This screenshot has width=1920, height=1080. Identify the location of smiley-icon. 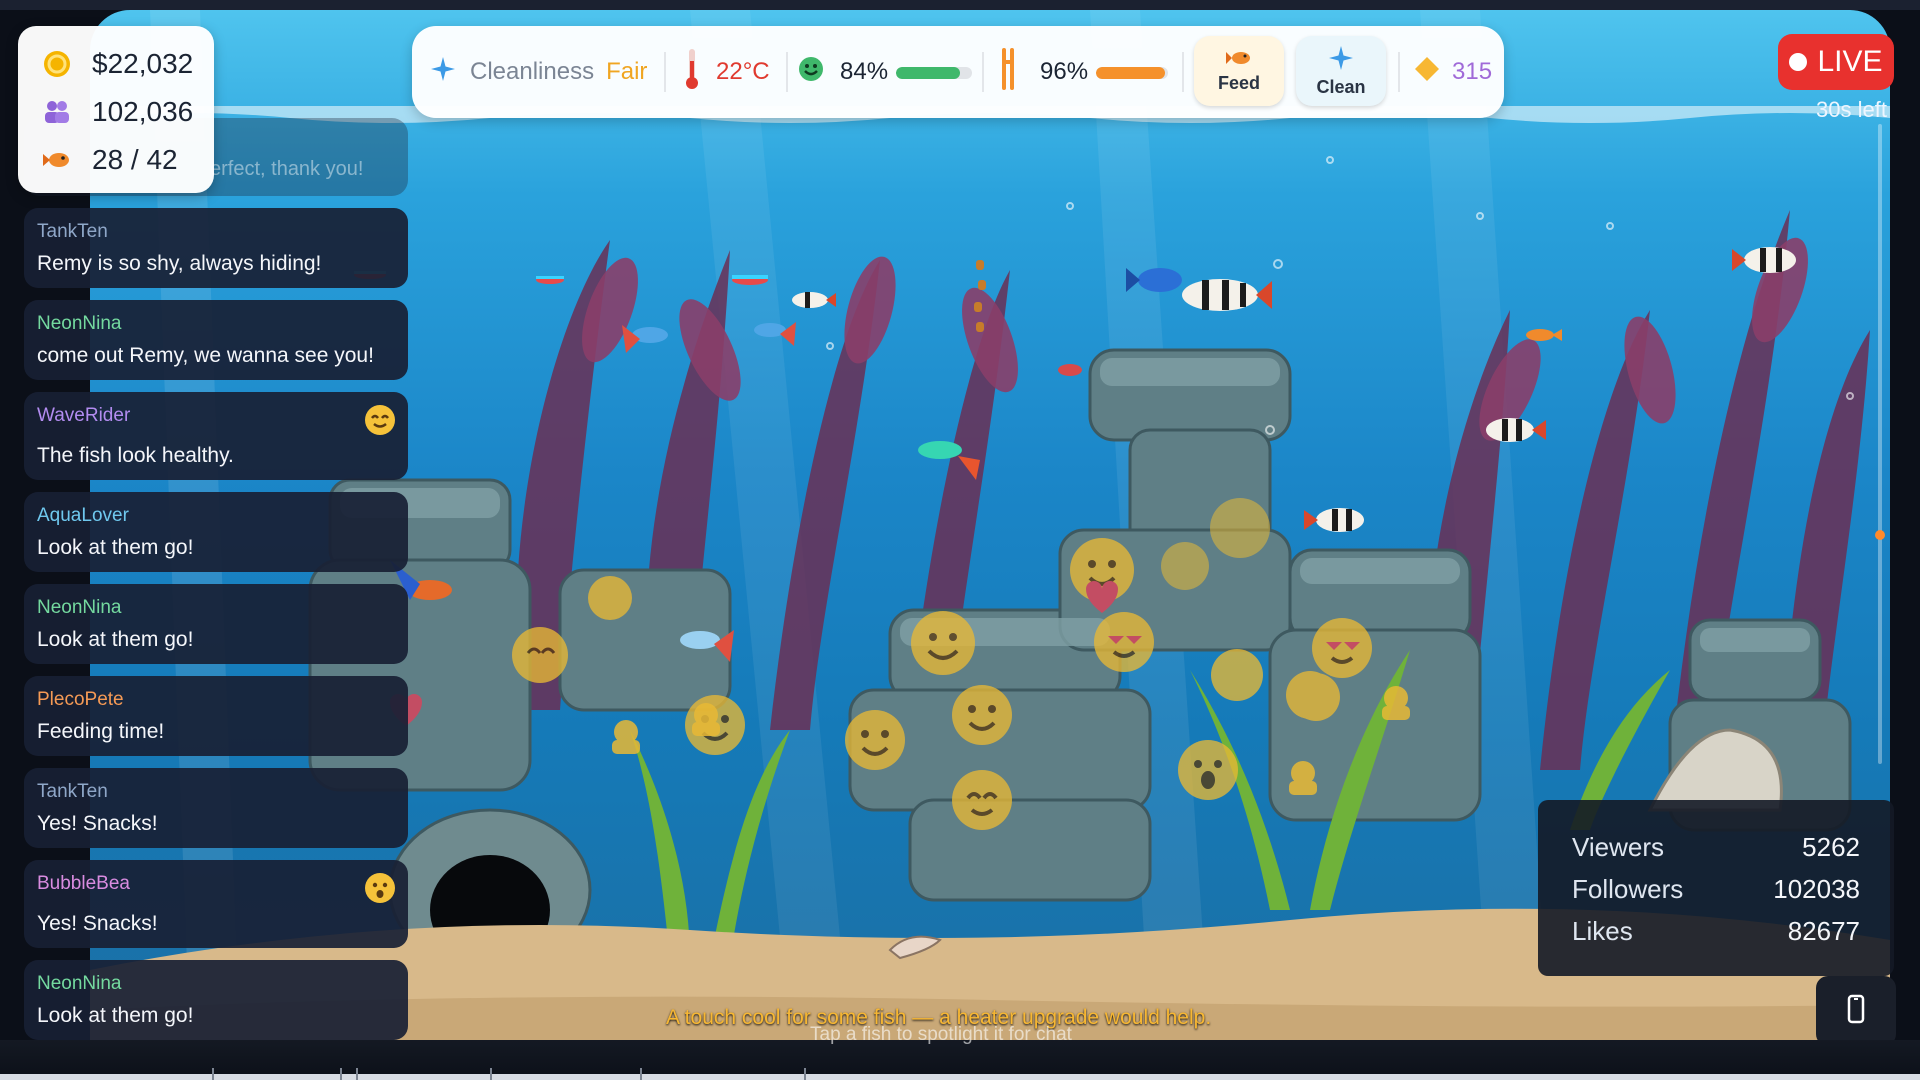
(811, 72).